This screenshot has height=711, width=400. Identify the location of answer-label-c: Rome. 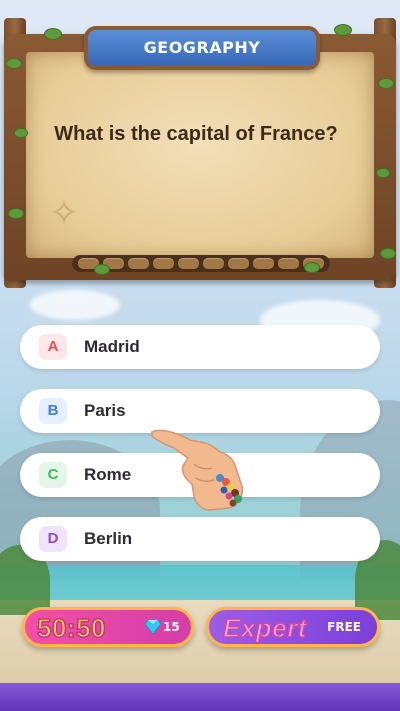
(108, 474).